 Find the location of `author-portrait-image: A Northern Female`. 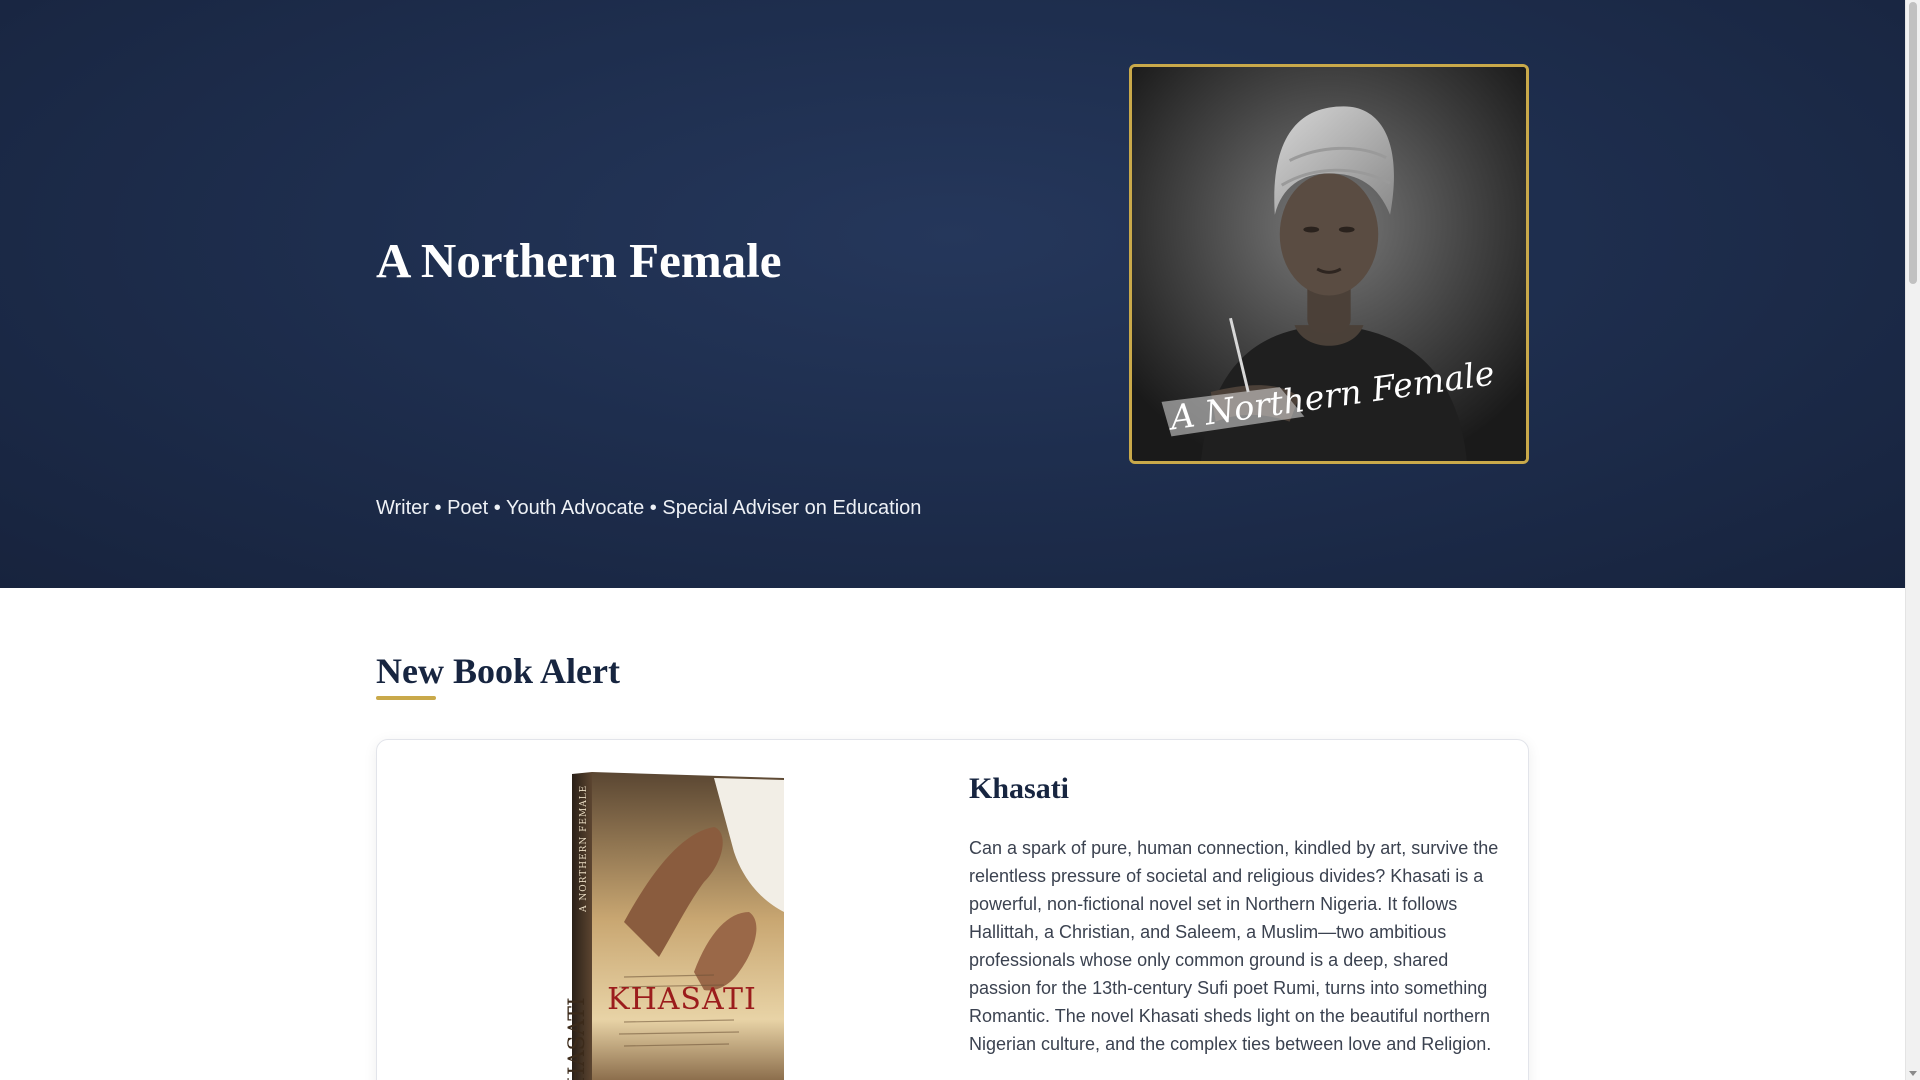

author-portrait-image: A Northern Female is located at coordinates (1329, 264).